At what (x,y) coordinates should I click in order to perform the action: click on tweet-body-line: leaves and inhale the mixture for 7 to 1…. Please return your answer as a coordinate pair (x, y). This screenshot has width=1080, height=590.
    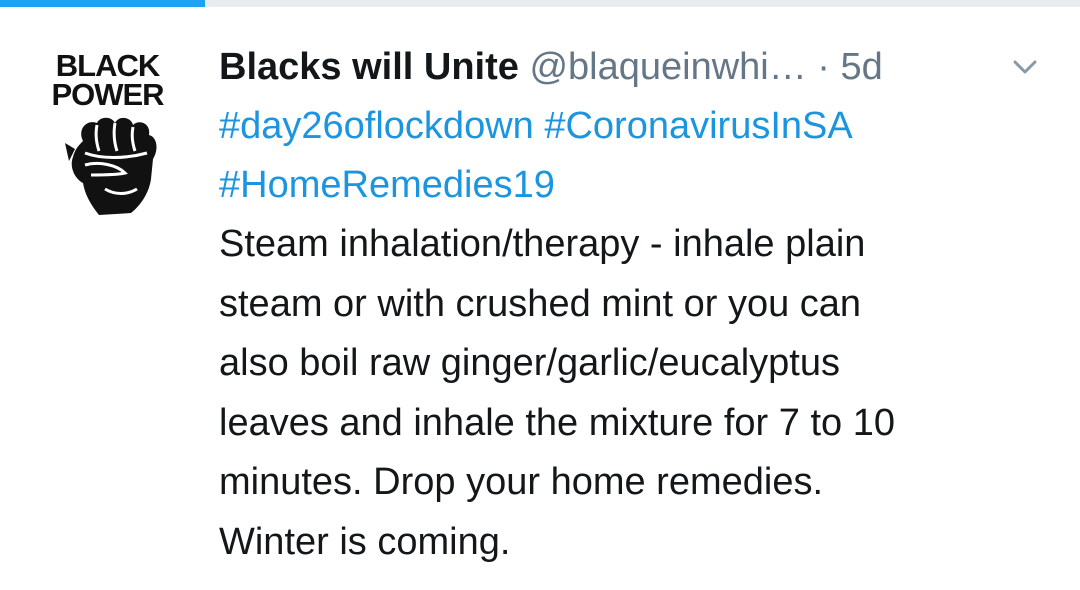
    Looking at the image, I should click on (557, 422).